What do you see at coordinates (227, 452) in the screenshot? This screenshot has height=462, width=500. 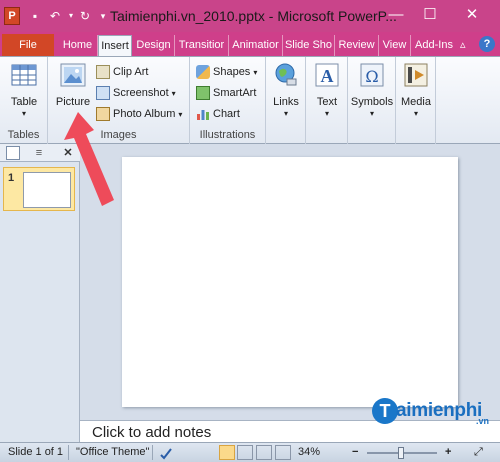 I see `normal-view-button` at bounding box center [227, 452].